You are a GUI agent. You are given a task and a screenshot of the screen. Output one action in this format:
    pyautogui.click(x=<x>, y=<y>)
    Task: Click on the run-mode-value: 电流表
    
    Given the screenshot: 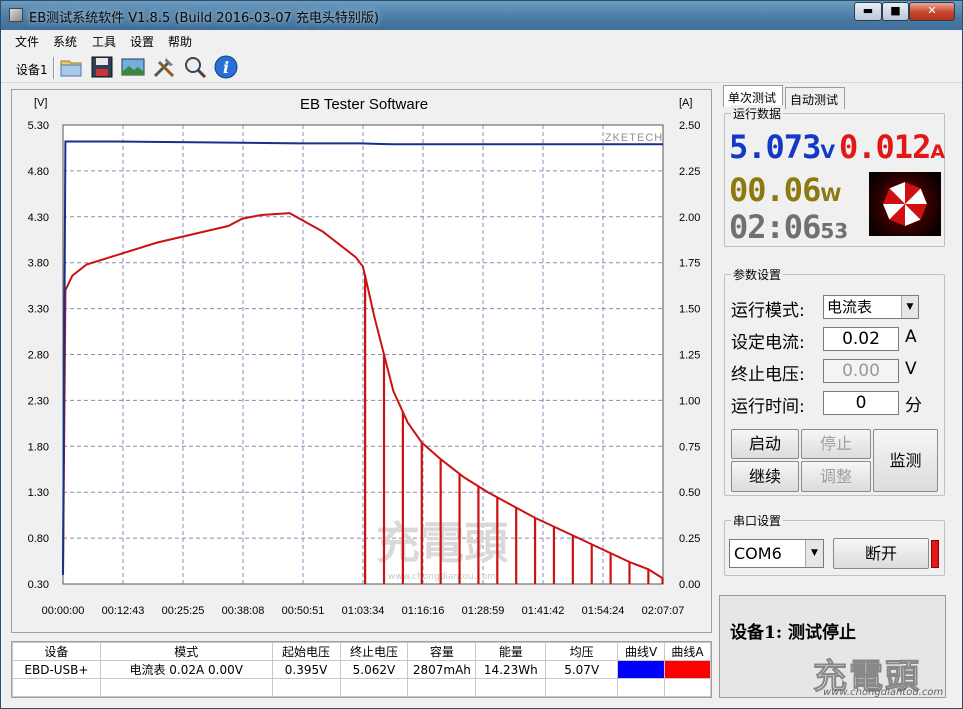 What is the action you would take?
    pyautogui.click(x=850, y=307)
    